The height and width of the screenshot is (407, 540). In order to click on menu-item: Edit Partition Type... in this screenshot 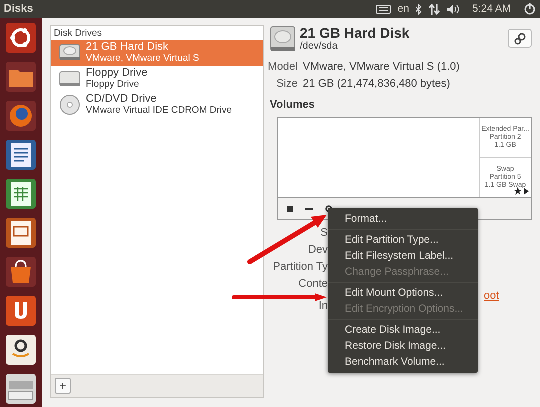, I will do `click(403, 238)`.